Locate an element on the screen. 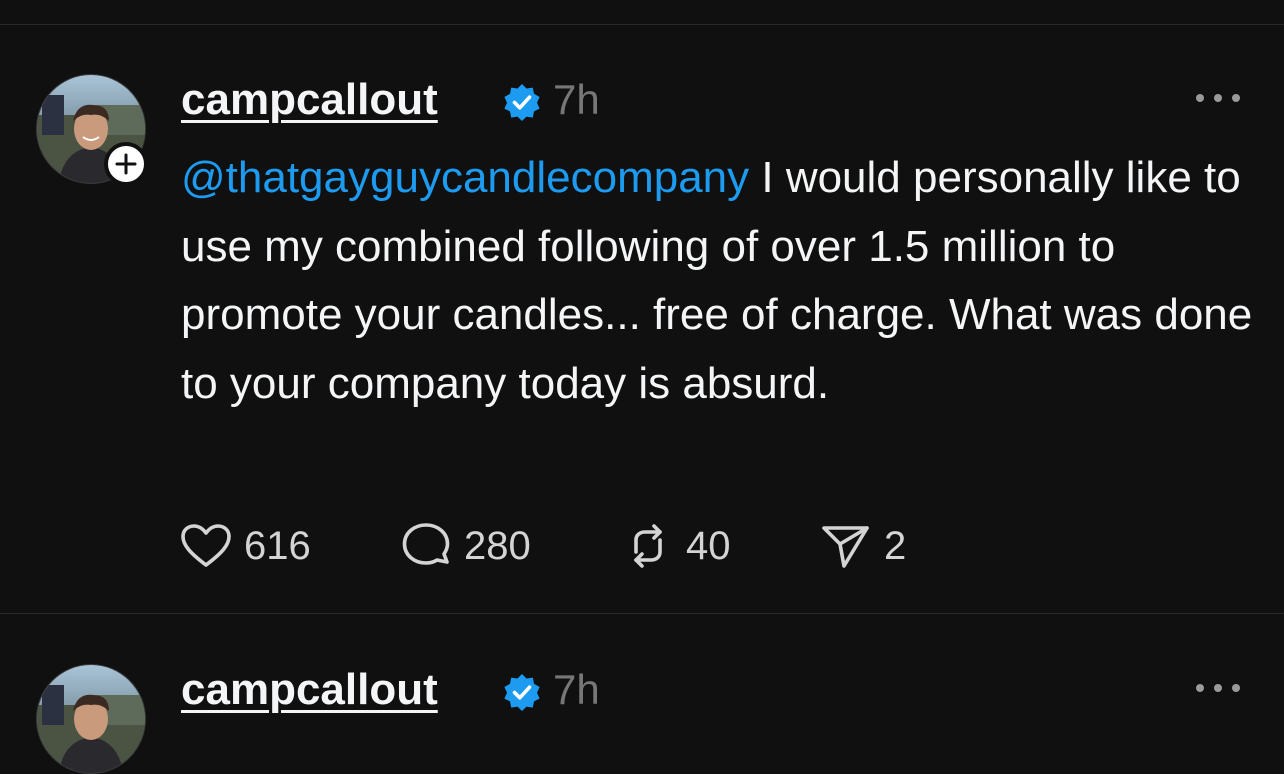 This screenshot has width=1284, height=774. reply-count: 280 is located at coordinates (497, 546).